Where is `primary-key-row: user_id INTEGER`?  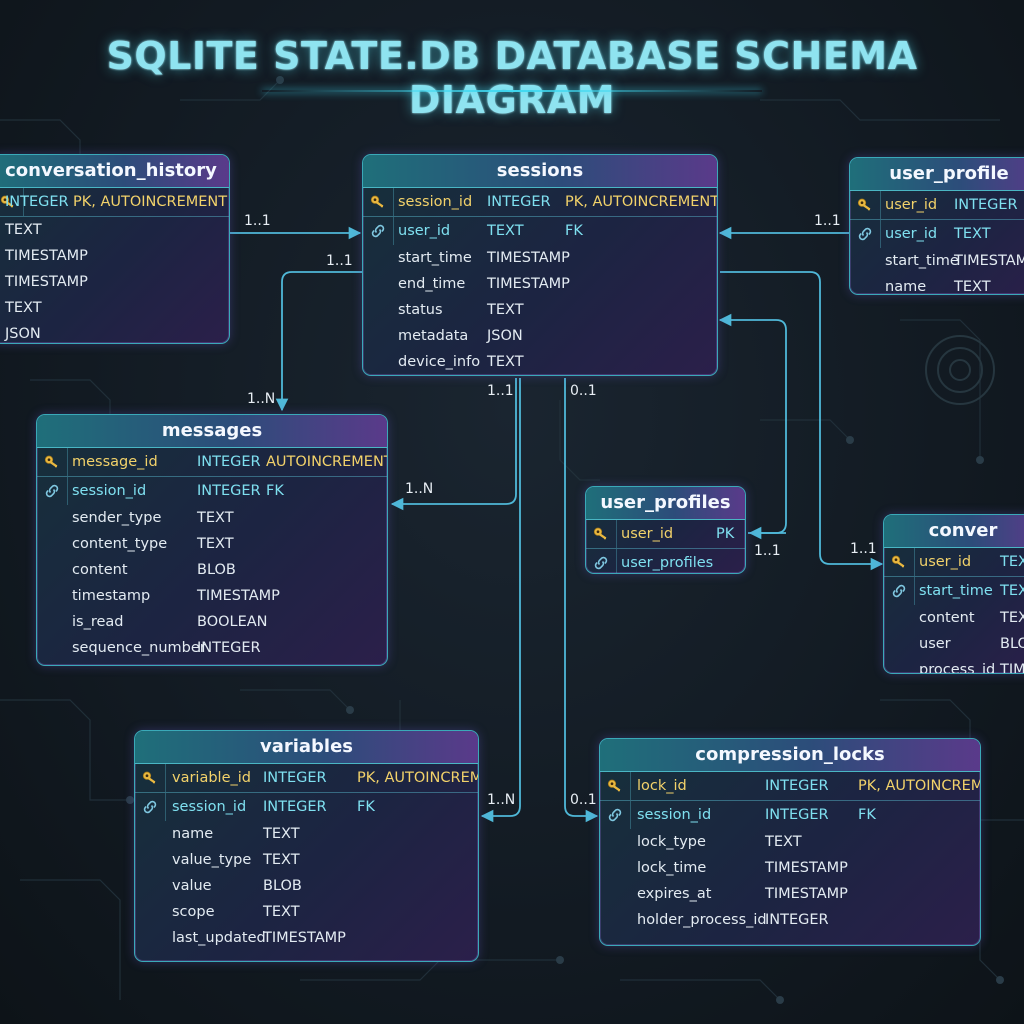
primary-key-row: user_id INTEGER is located at coordinates (937, 205).